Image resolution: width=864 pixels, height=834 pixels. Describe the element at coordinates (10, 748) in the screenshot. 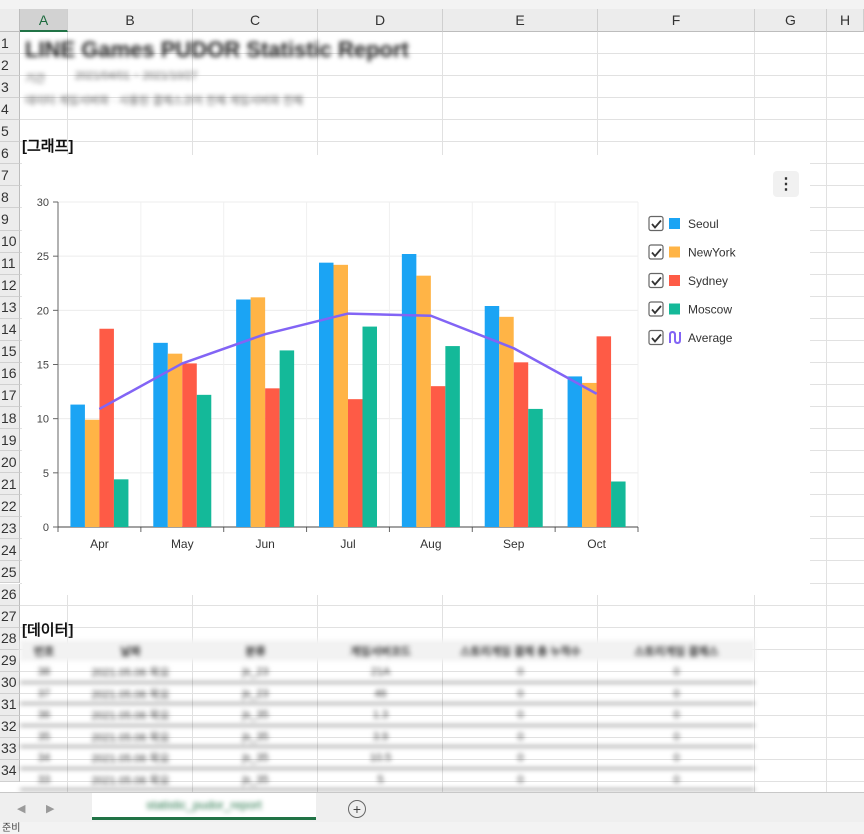

I see `row-header-33: 33` at that location.